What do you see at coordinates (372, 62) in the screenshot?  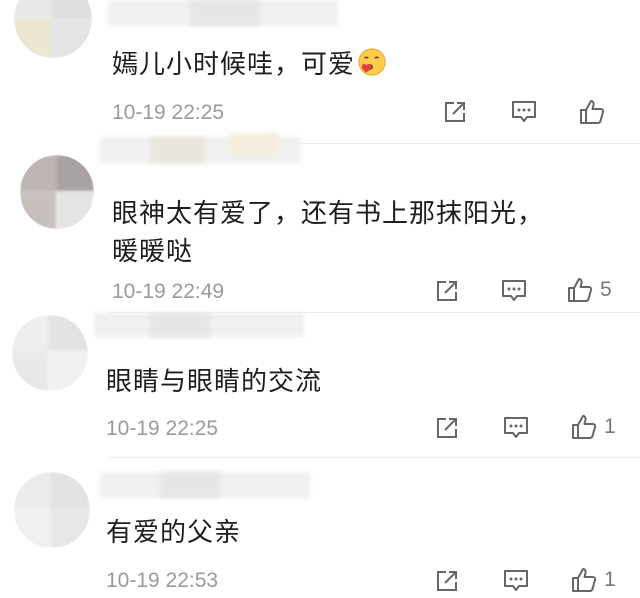 I see `kissing-heart-emoji-icon` at bounding box center [372, 62].